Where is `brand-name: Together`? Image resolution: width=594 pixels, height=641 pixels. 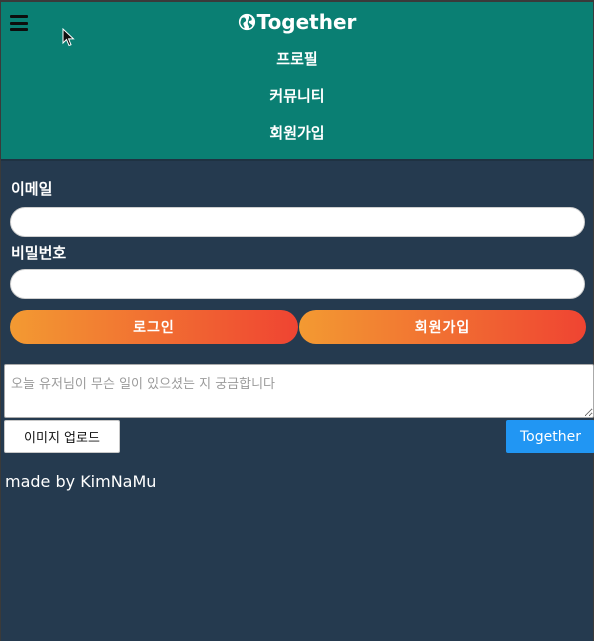 brand-name: Together is located at coordinates (306, 22).